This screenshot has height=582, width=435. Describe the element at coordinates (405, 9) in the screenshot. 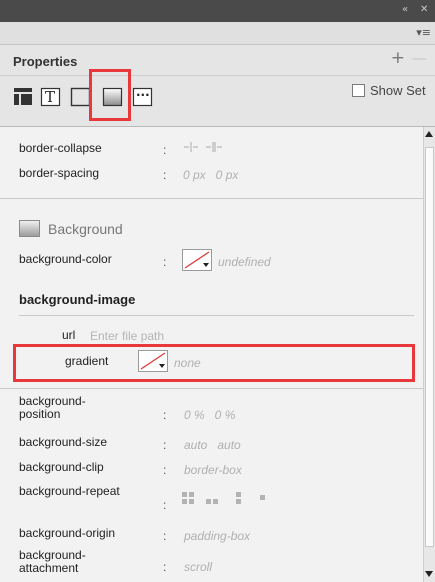

I see `collapse-icon: «` at that location.